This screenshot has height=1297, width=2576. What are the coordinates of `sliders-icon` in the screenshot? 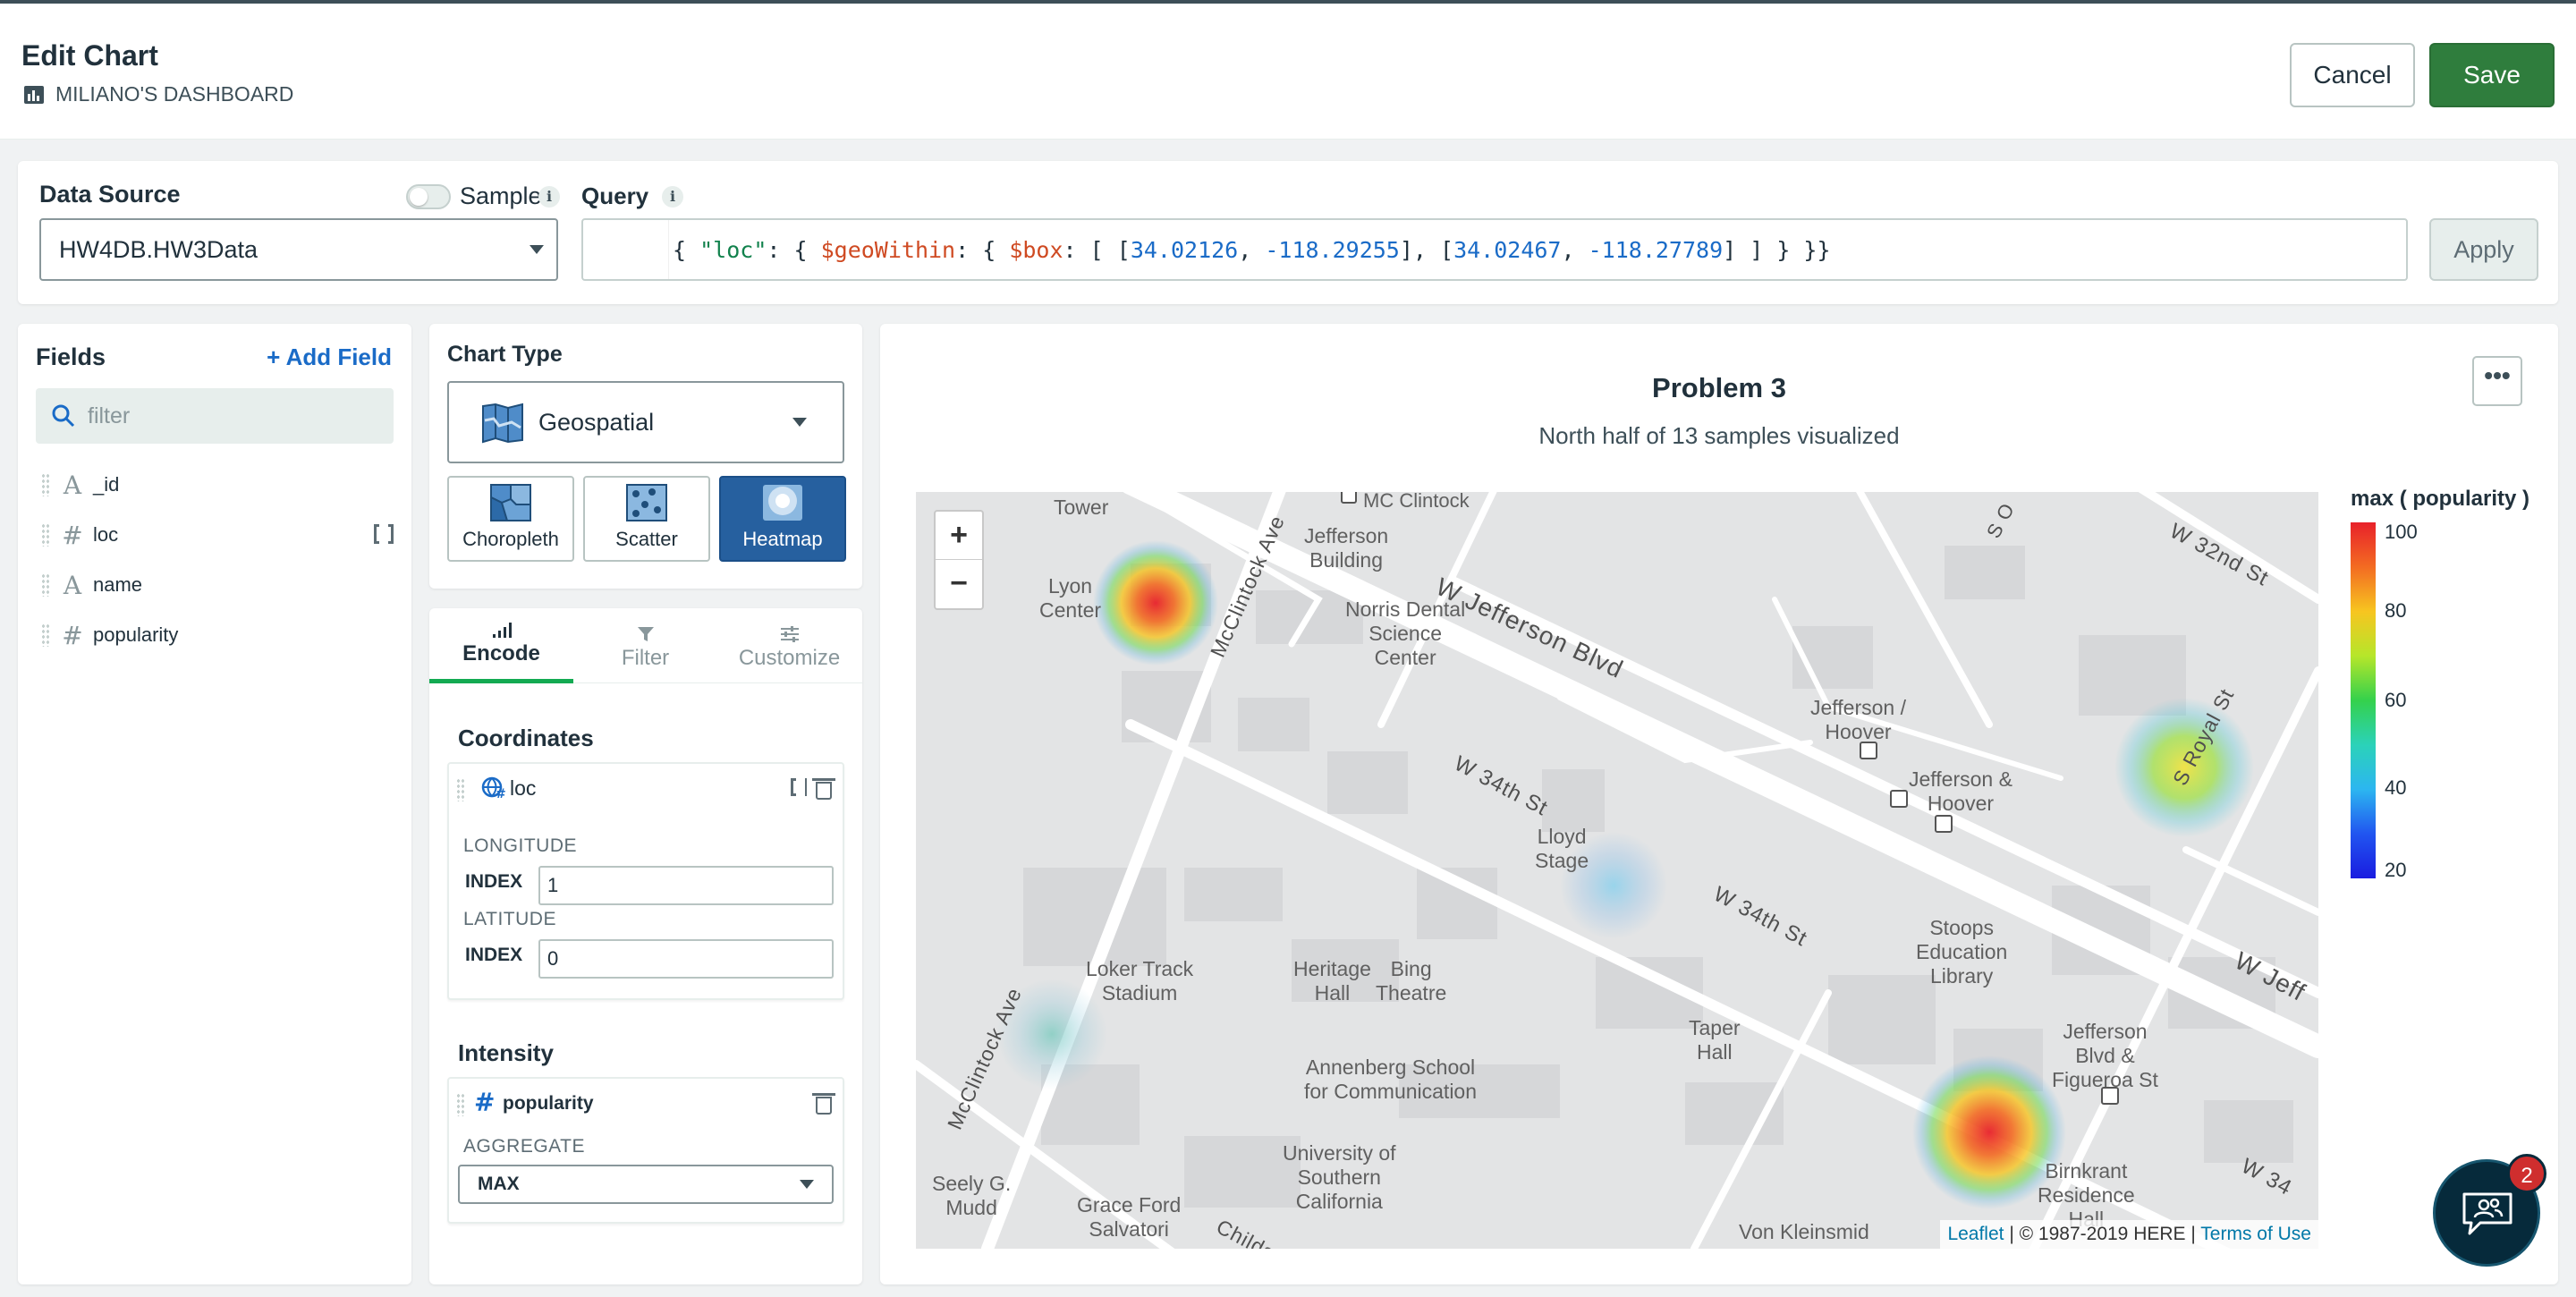 It's located at (789, 634).